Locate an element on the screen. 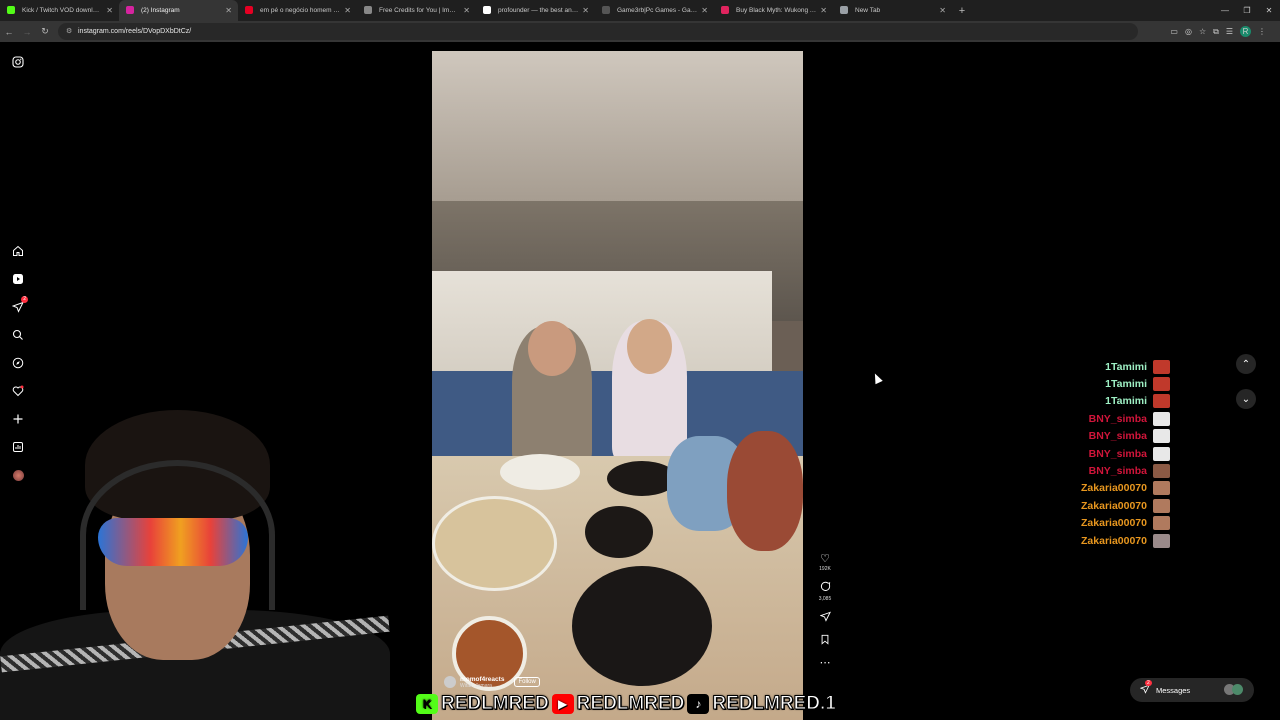 The width and height of the screenshot is (1280, 720). browser-tab: Free Credits for You | Image to…✕ is located at coordinates (416, 10).